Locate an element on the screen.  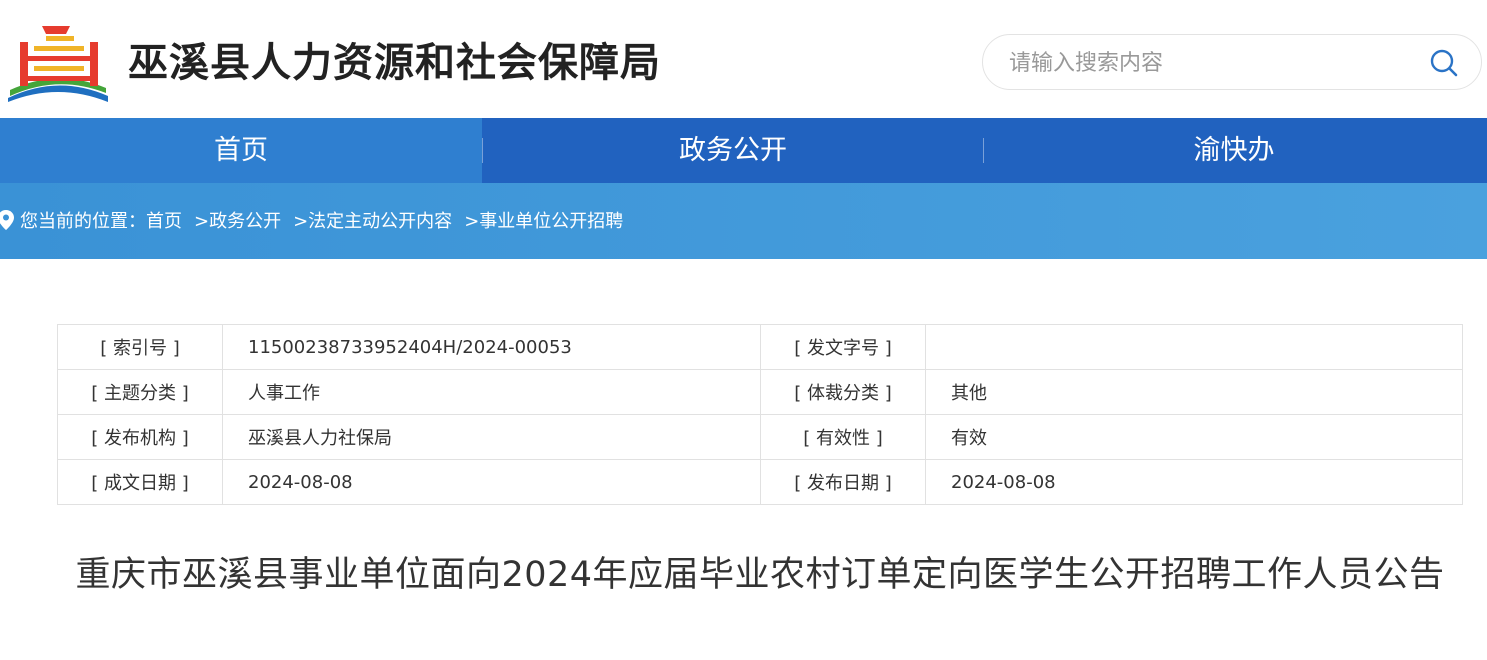
main-nav: 首页 政务公开 渝快办 is located at coordinates (743, 150).